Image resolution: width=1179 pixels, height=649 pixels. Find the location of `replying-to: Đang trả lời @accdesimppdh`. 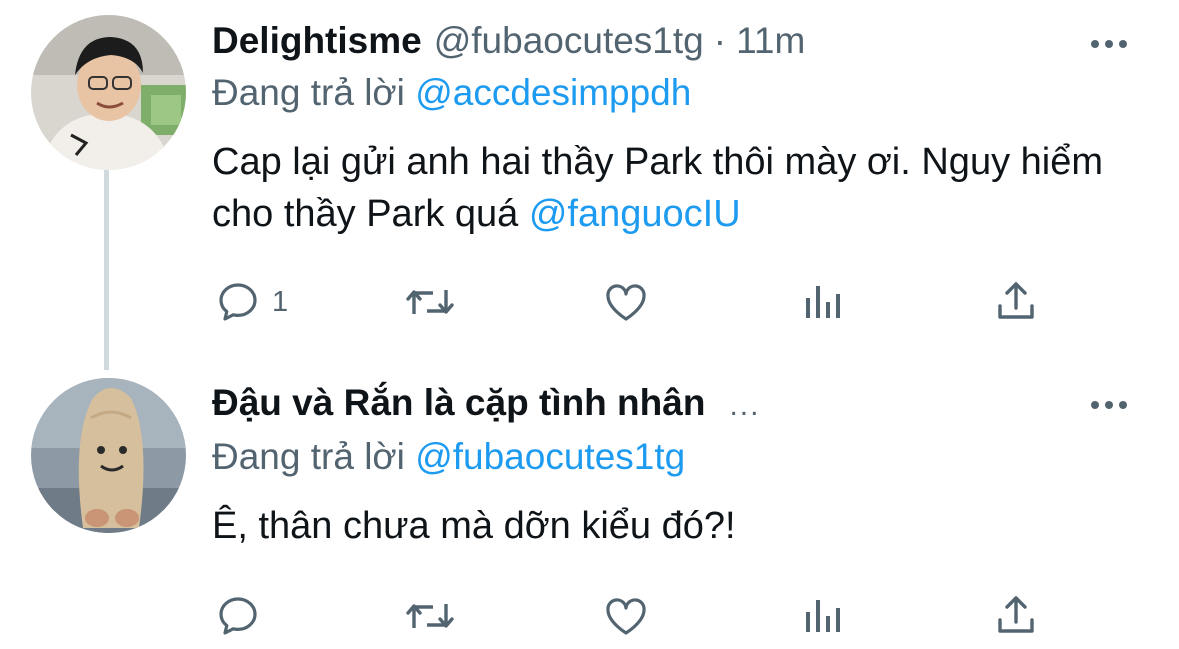

replying-to: Đang trả lời @accdesimppdh is located at coordinates (451, 93).